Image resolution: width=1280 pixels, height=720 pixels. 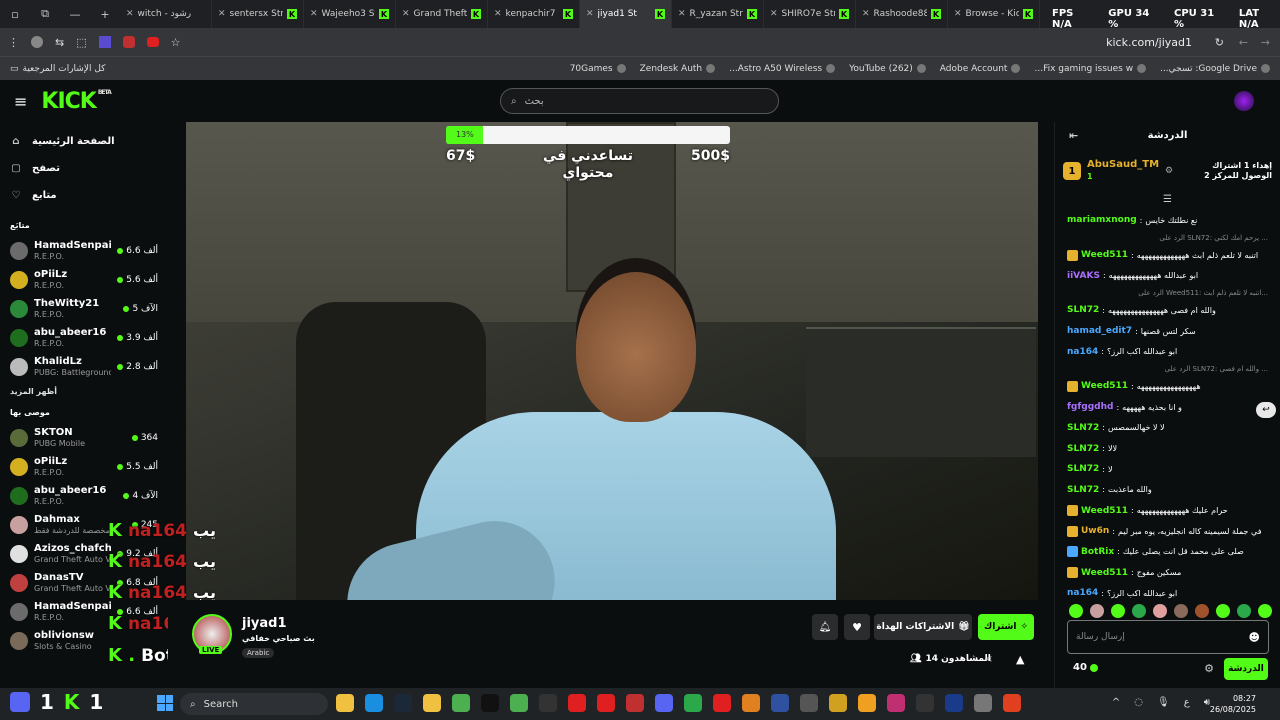 I want to click on chat-message: SLN72: والله ام فصى هههههههههههههههه, so click(x=1167, y=310).